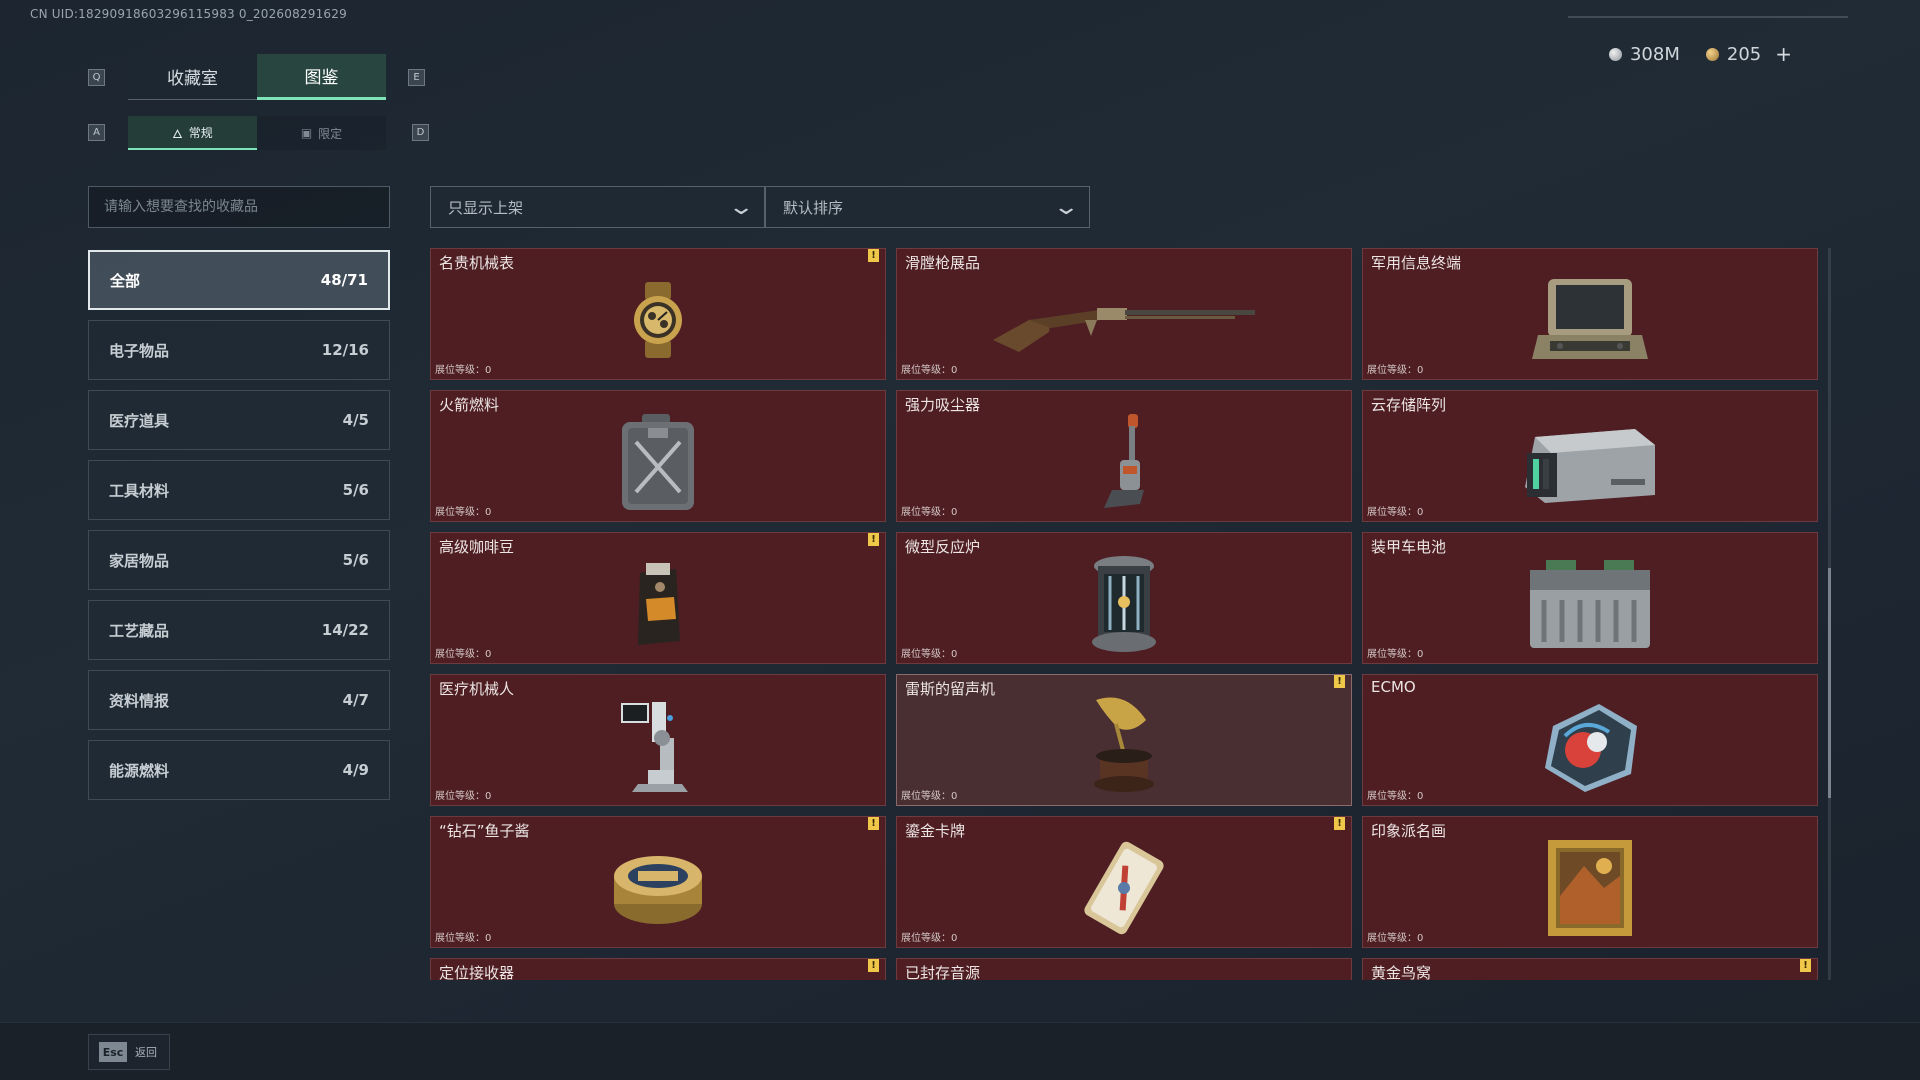 The height and width of the screenshot is (1080, 1920). I want to click on shelf-filter-dropdown: 只显示上架 ⌄, so click(597, 207).